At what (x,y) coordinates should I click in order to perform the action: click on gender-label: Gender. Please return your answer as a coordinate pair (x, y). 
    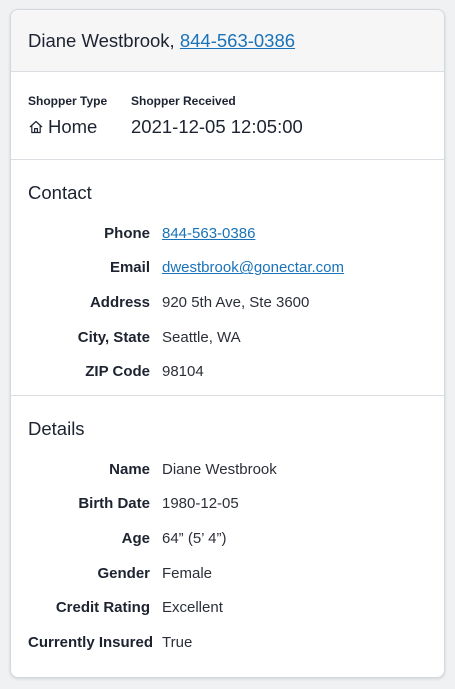
    Looking at the image, I should click on (123, 573).